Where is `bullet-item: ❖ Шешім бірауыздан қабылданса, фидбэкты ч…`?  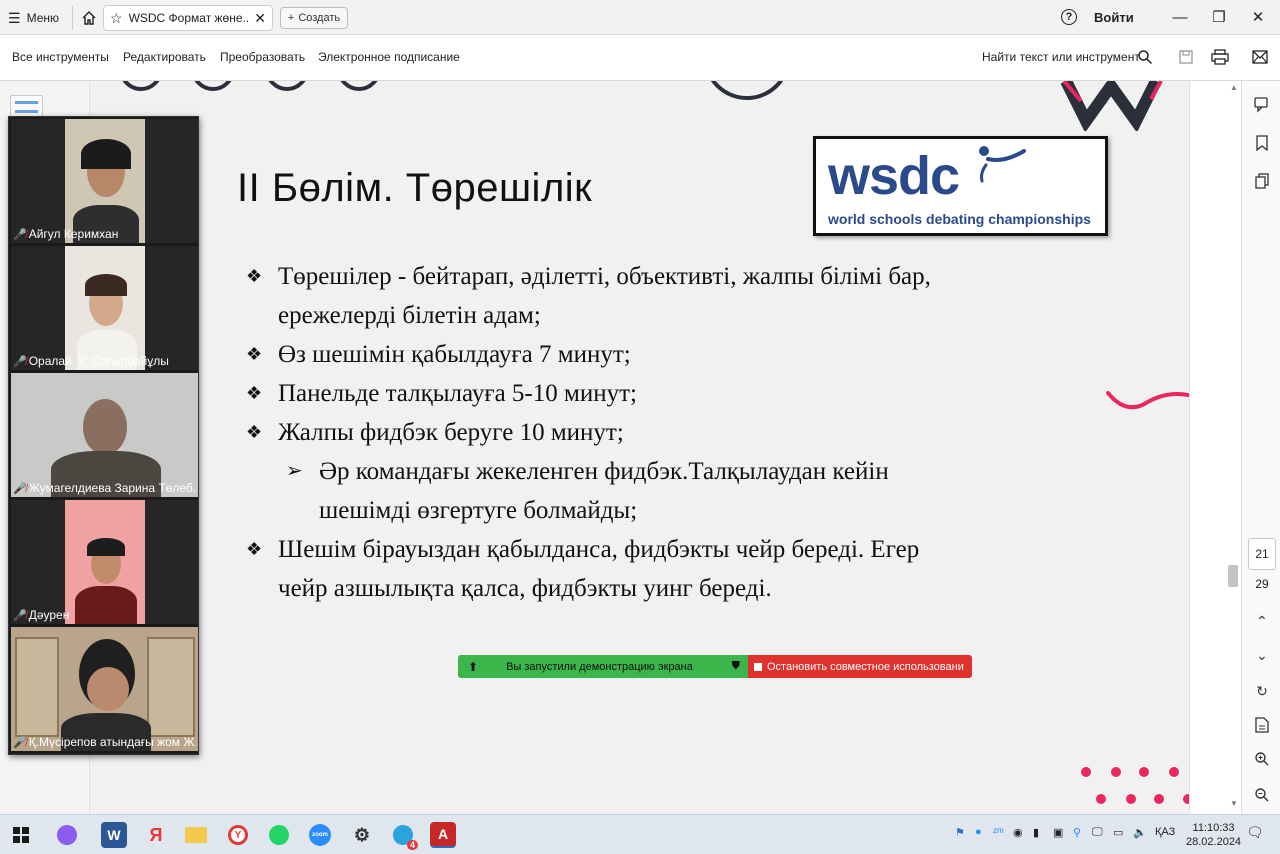 bullet-item: ❖ Шешім бірауыздан қабылданса, фидбэкты ч… is located at coordinates (606, 569).